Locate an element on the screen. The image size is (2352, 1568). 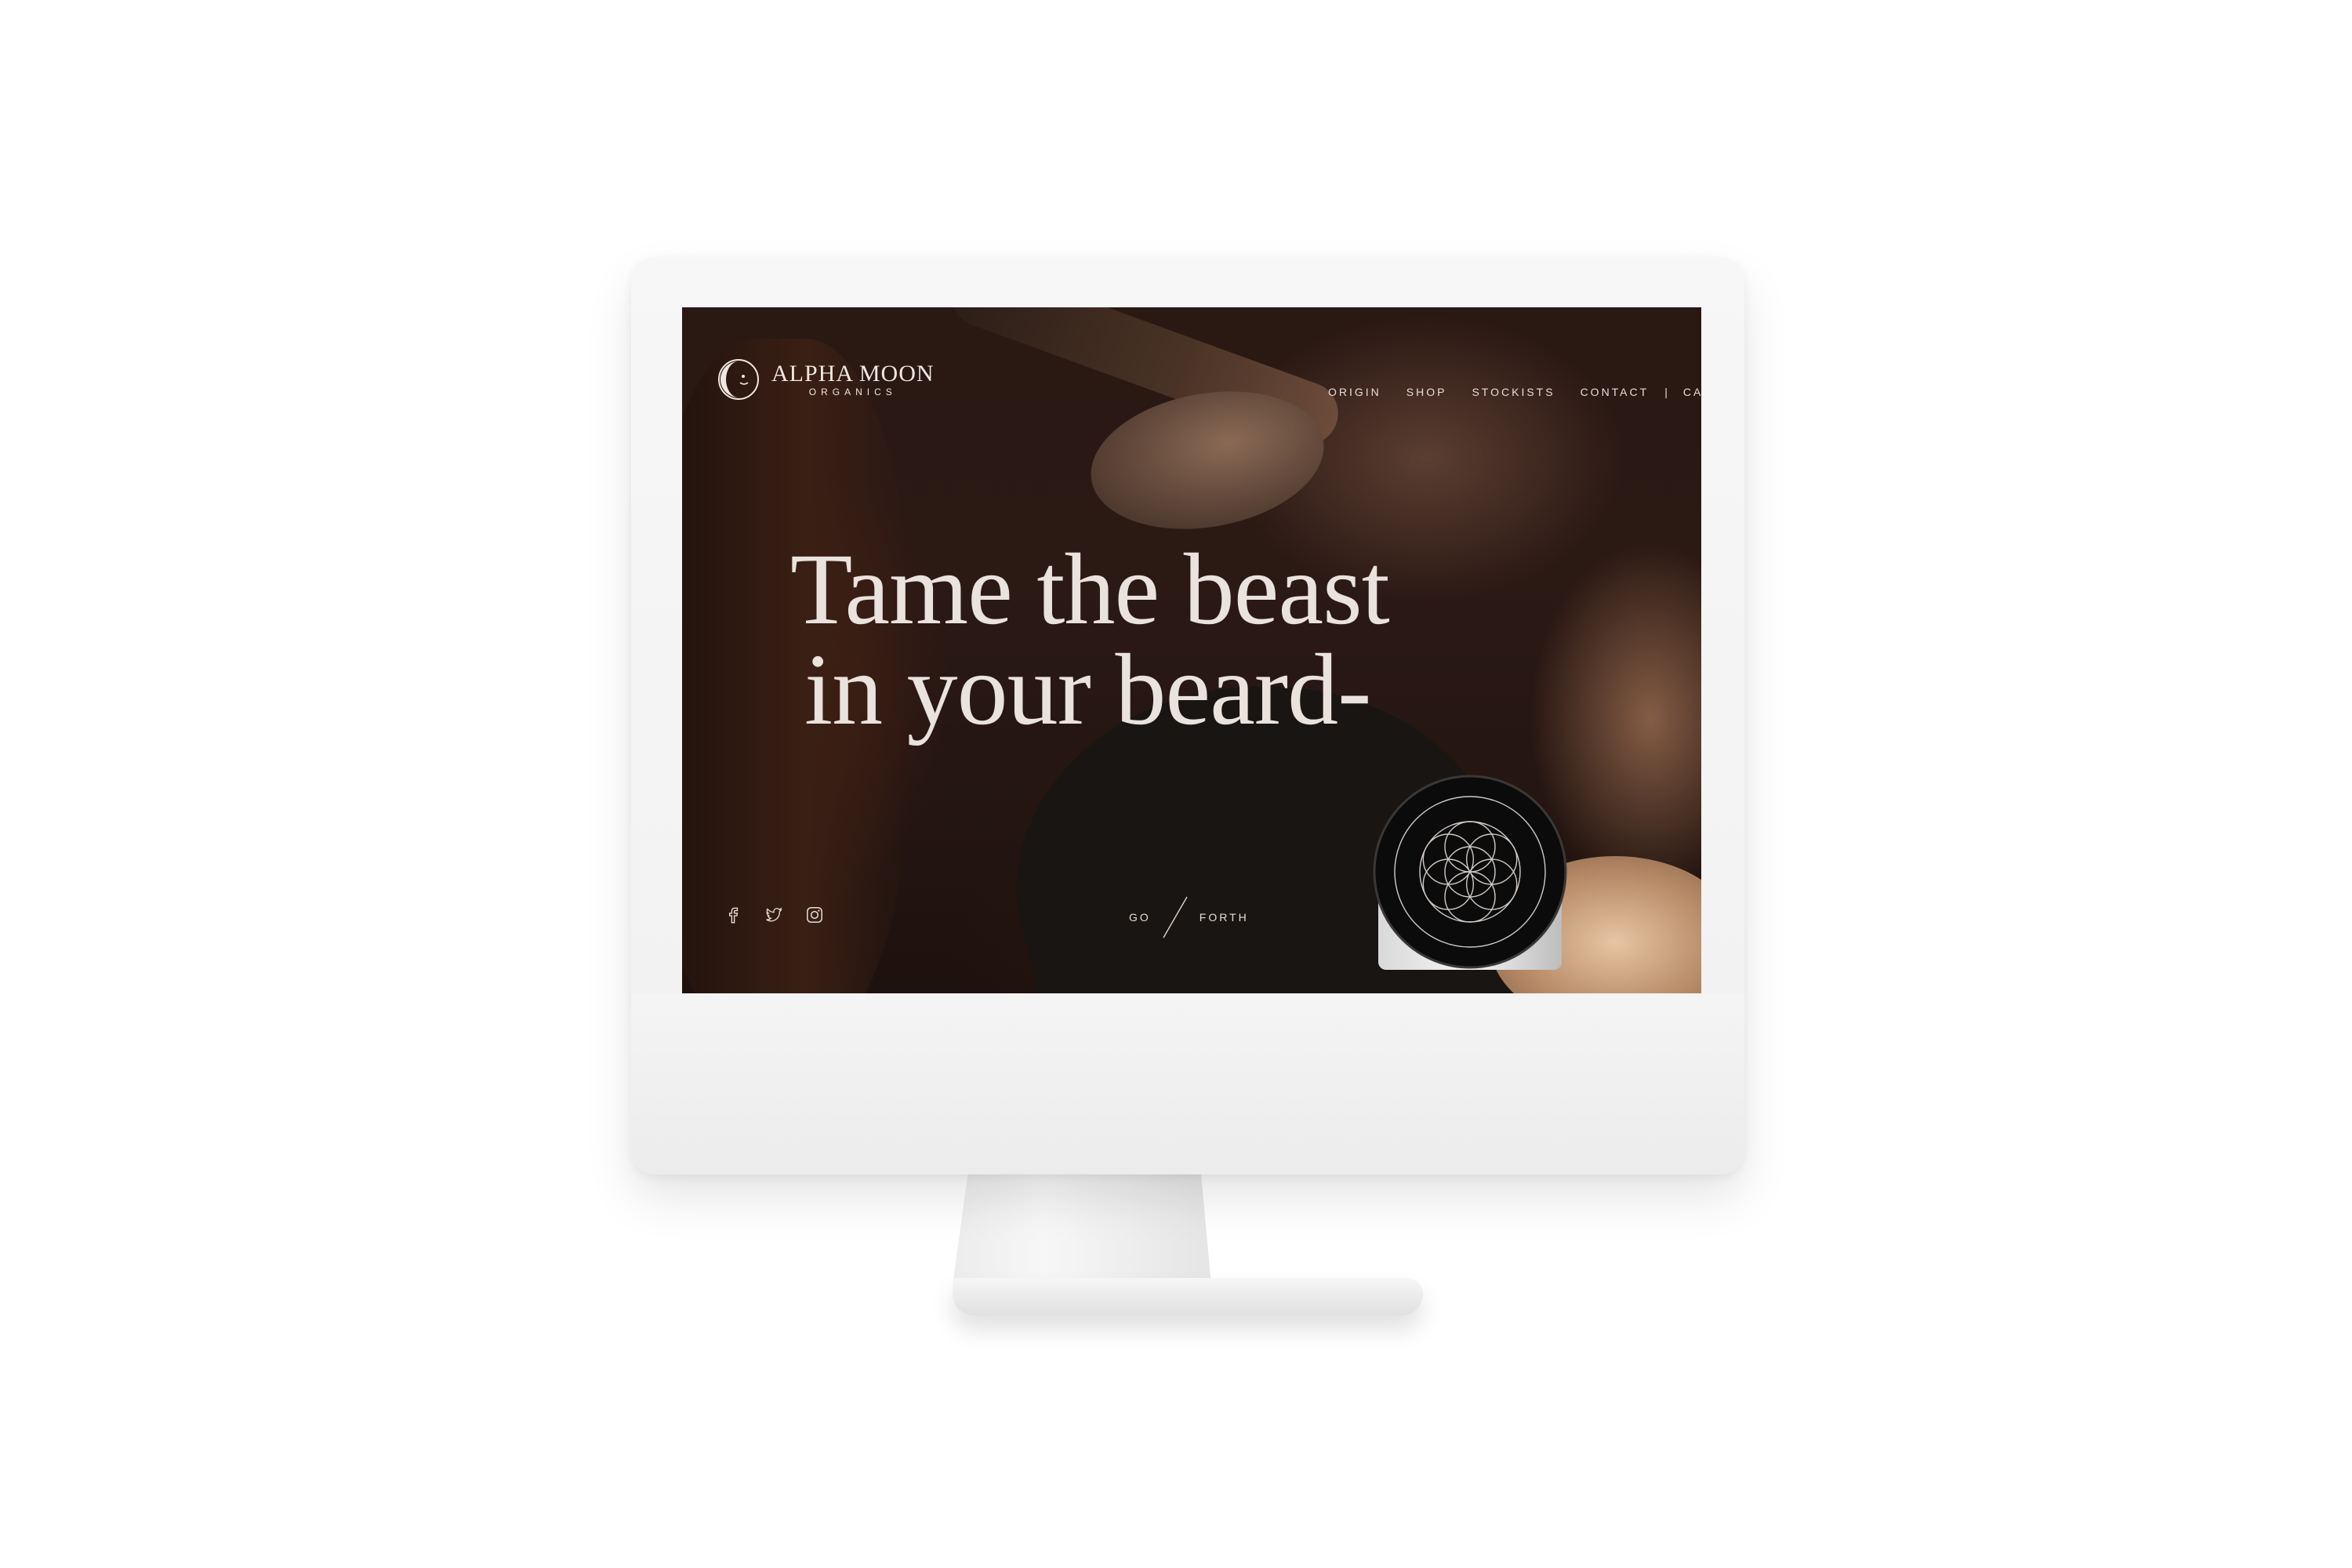
monitor-chin is located at coordinates (1187, 1084).